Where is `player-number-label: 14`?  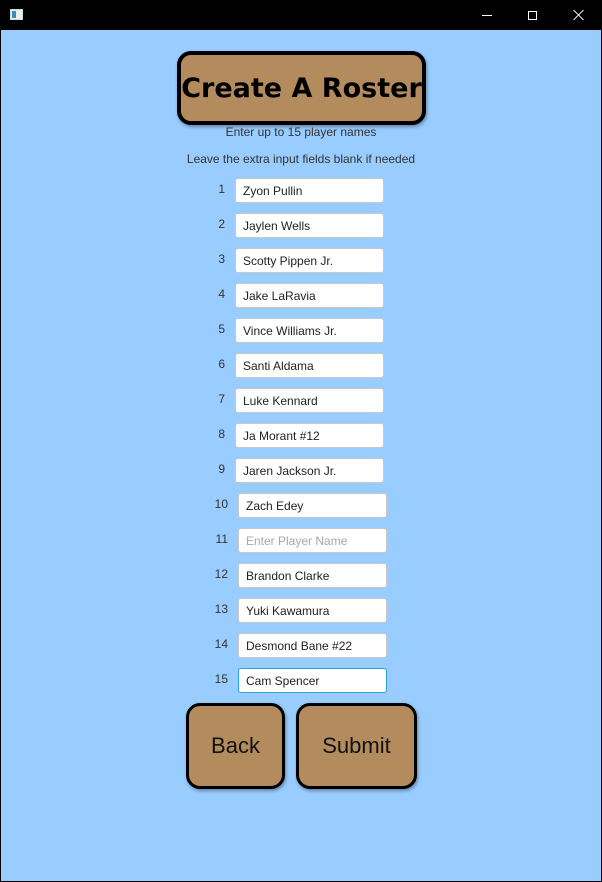
player-number-label: 14 is located at coordinates (221, 644).